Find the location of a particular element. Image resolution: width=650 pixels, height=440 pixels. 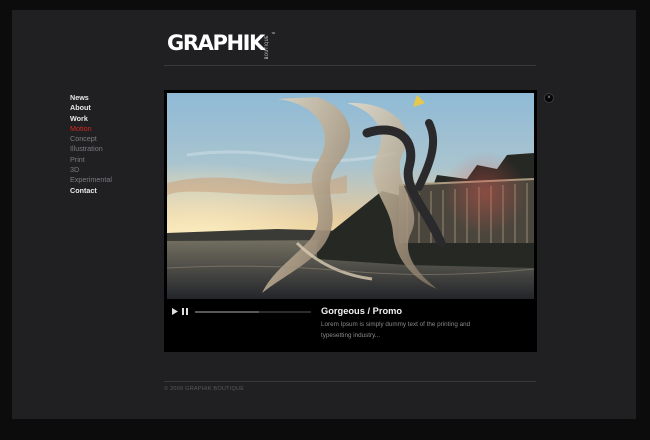

nav-item-experimental: Experimental is located at coordinates (91, 180).